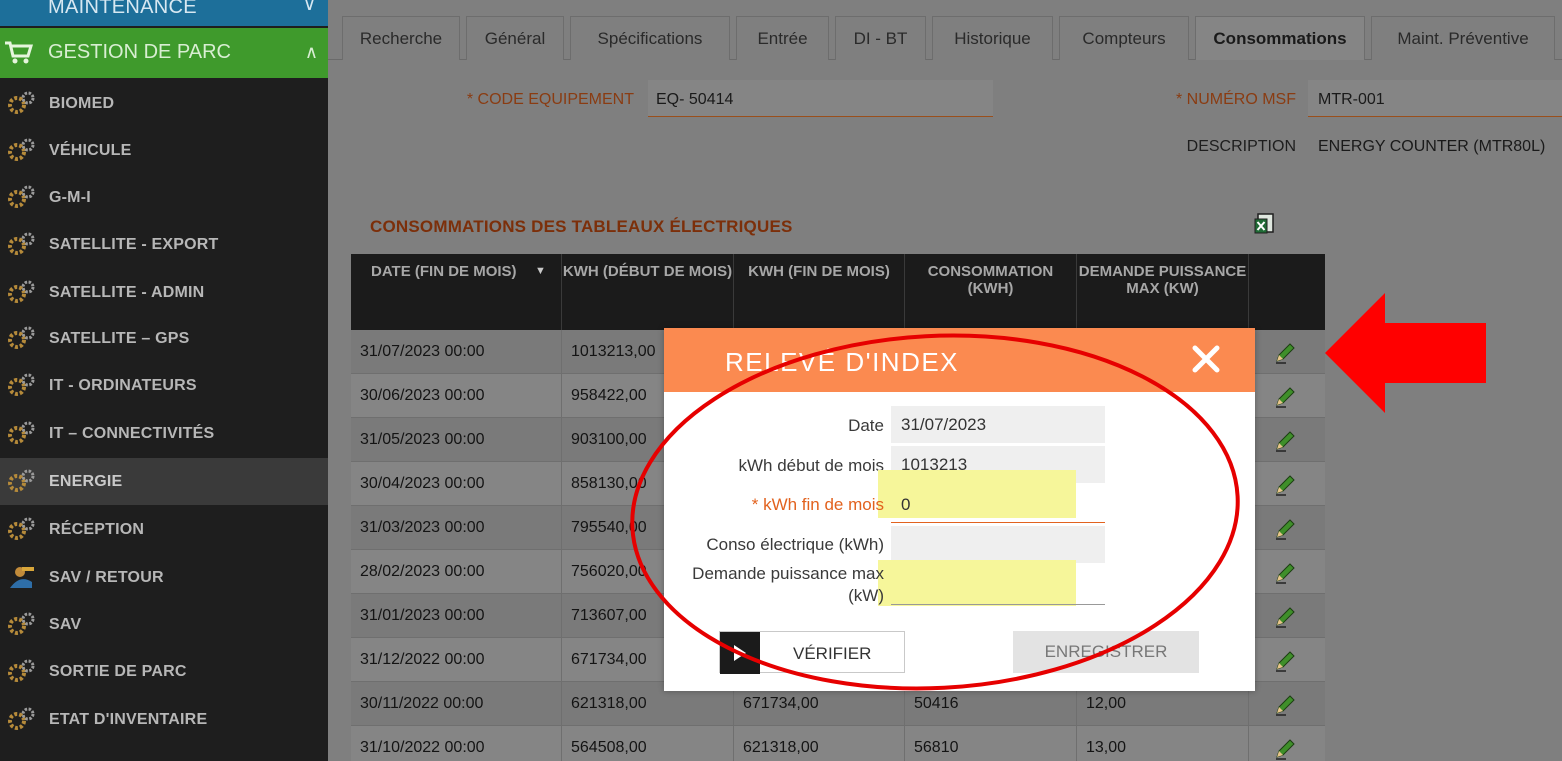 The image size is (1562, 761). I want to click on tab-recherche: Recherche, so click(401, 38).